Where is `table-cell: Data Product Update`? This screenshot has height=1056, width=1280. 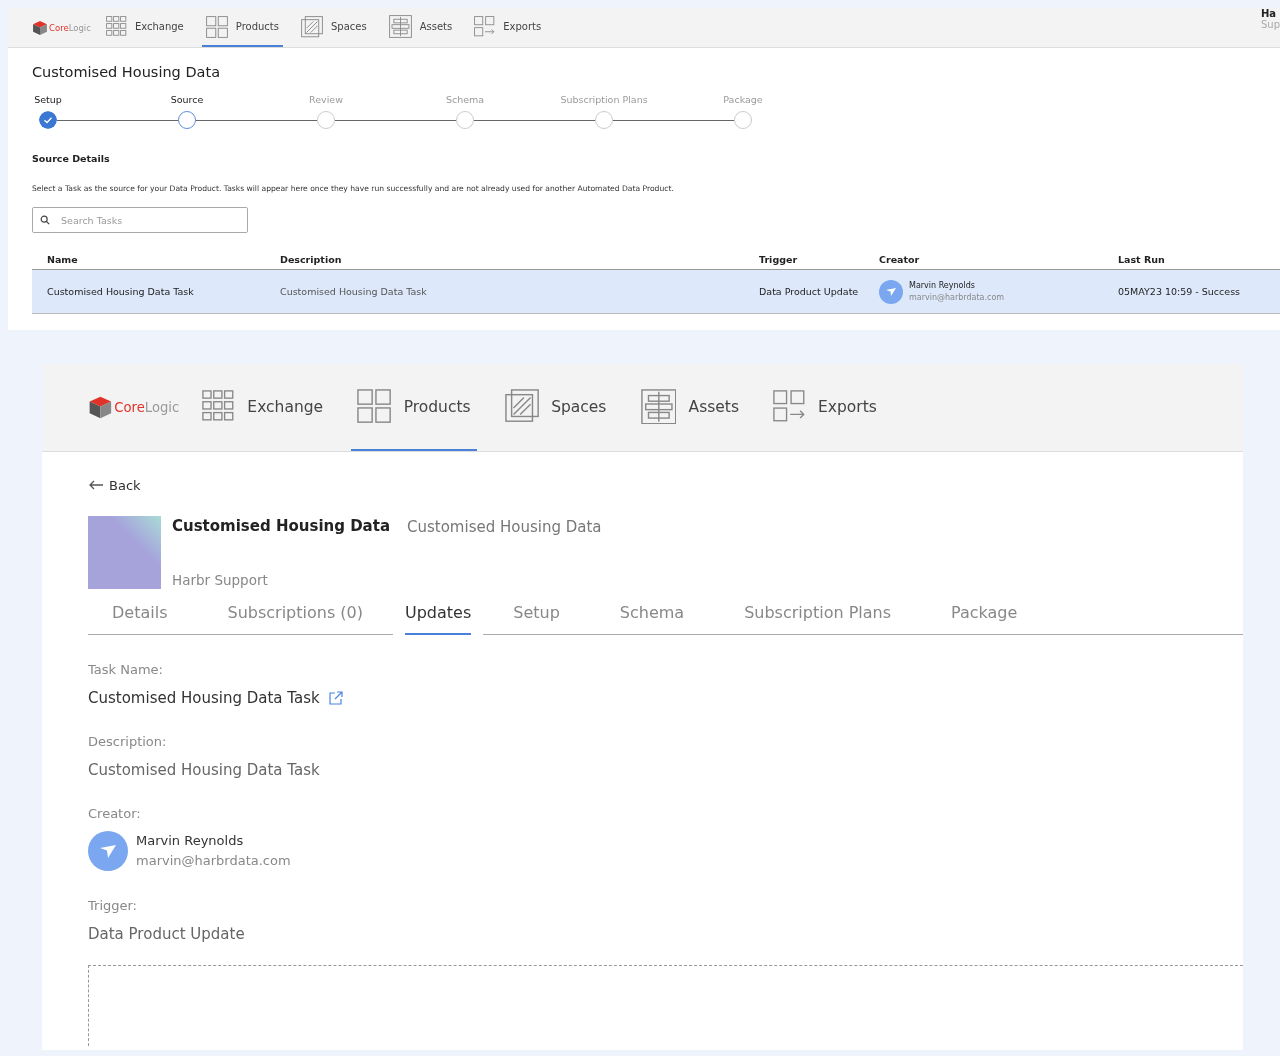 table-cell: Data Product Update is located at coordinates (809, 291).